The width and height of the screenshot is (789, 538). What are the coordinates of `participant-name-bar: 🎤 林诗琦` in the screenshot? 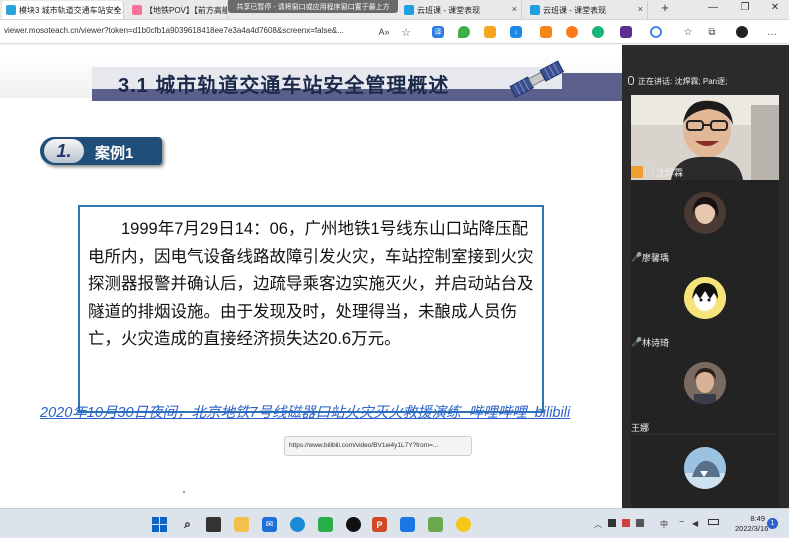 It's located at (705, 342).